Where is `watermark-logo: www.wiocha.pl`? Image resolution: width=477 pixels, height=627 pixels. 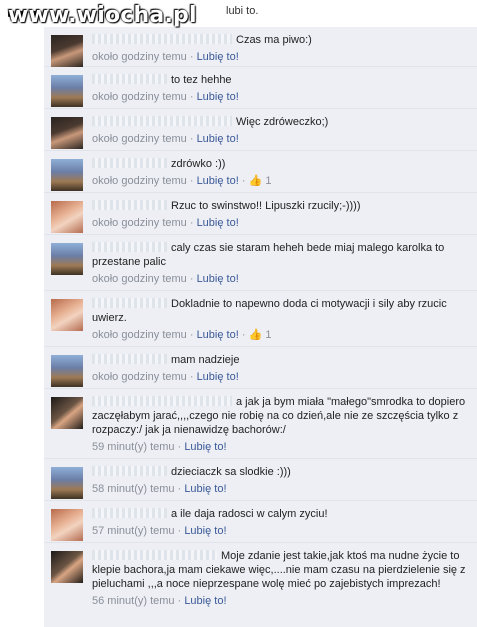
watermark-logo: www.wiocha.pl is located at coordinates (102, 15).